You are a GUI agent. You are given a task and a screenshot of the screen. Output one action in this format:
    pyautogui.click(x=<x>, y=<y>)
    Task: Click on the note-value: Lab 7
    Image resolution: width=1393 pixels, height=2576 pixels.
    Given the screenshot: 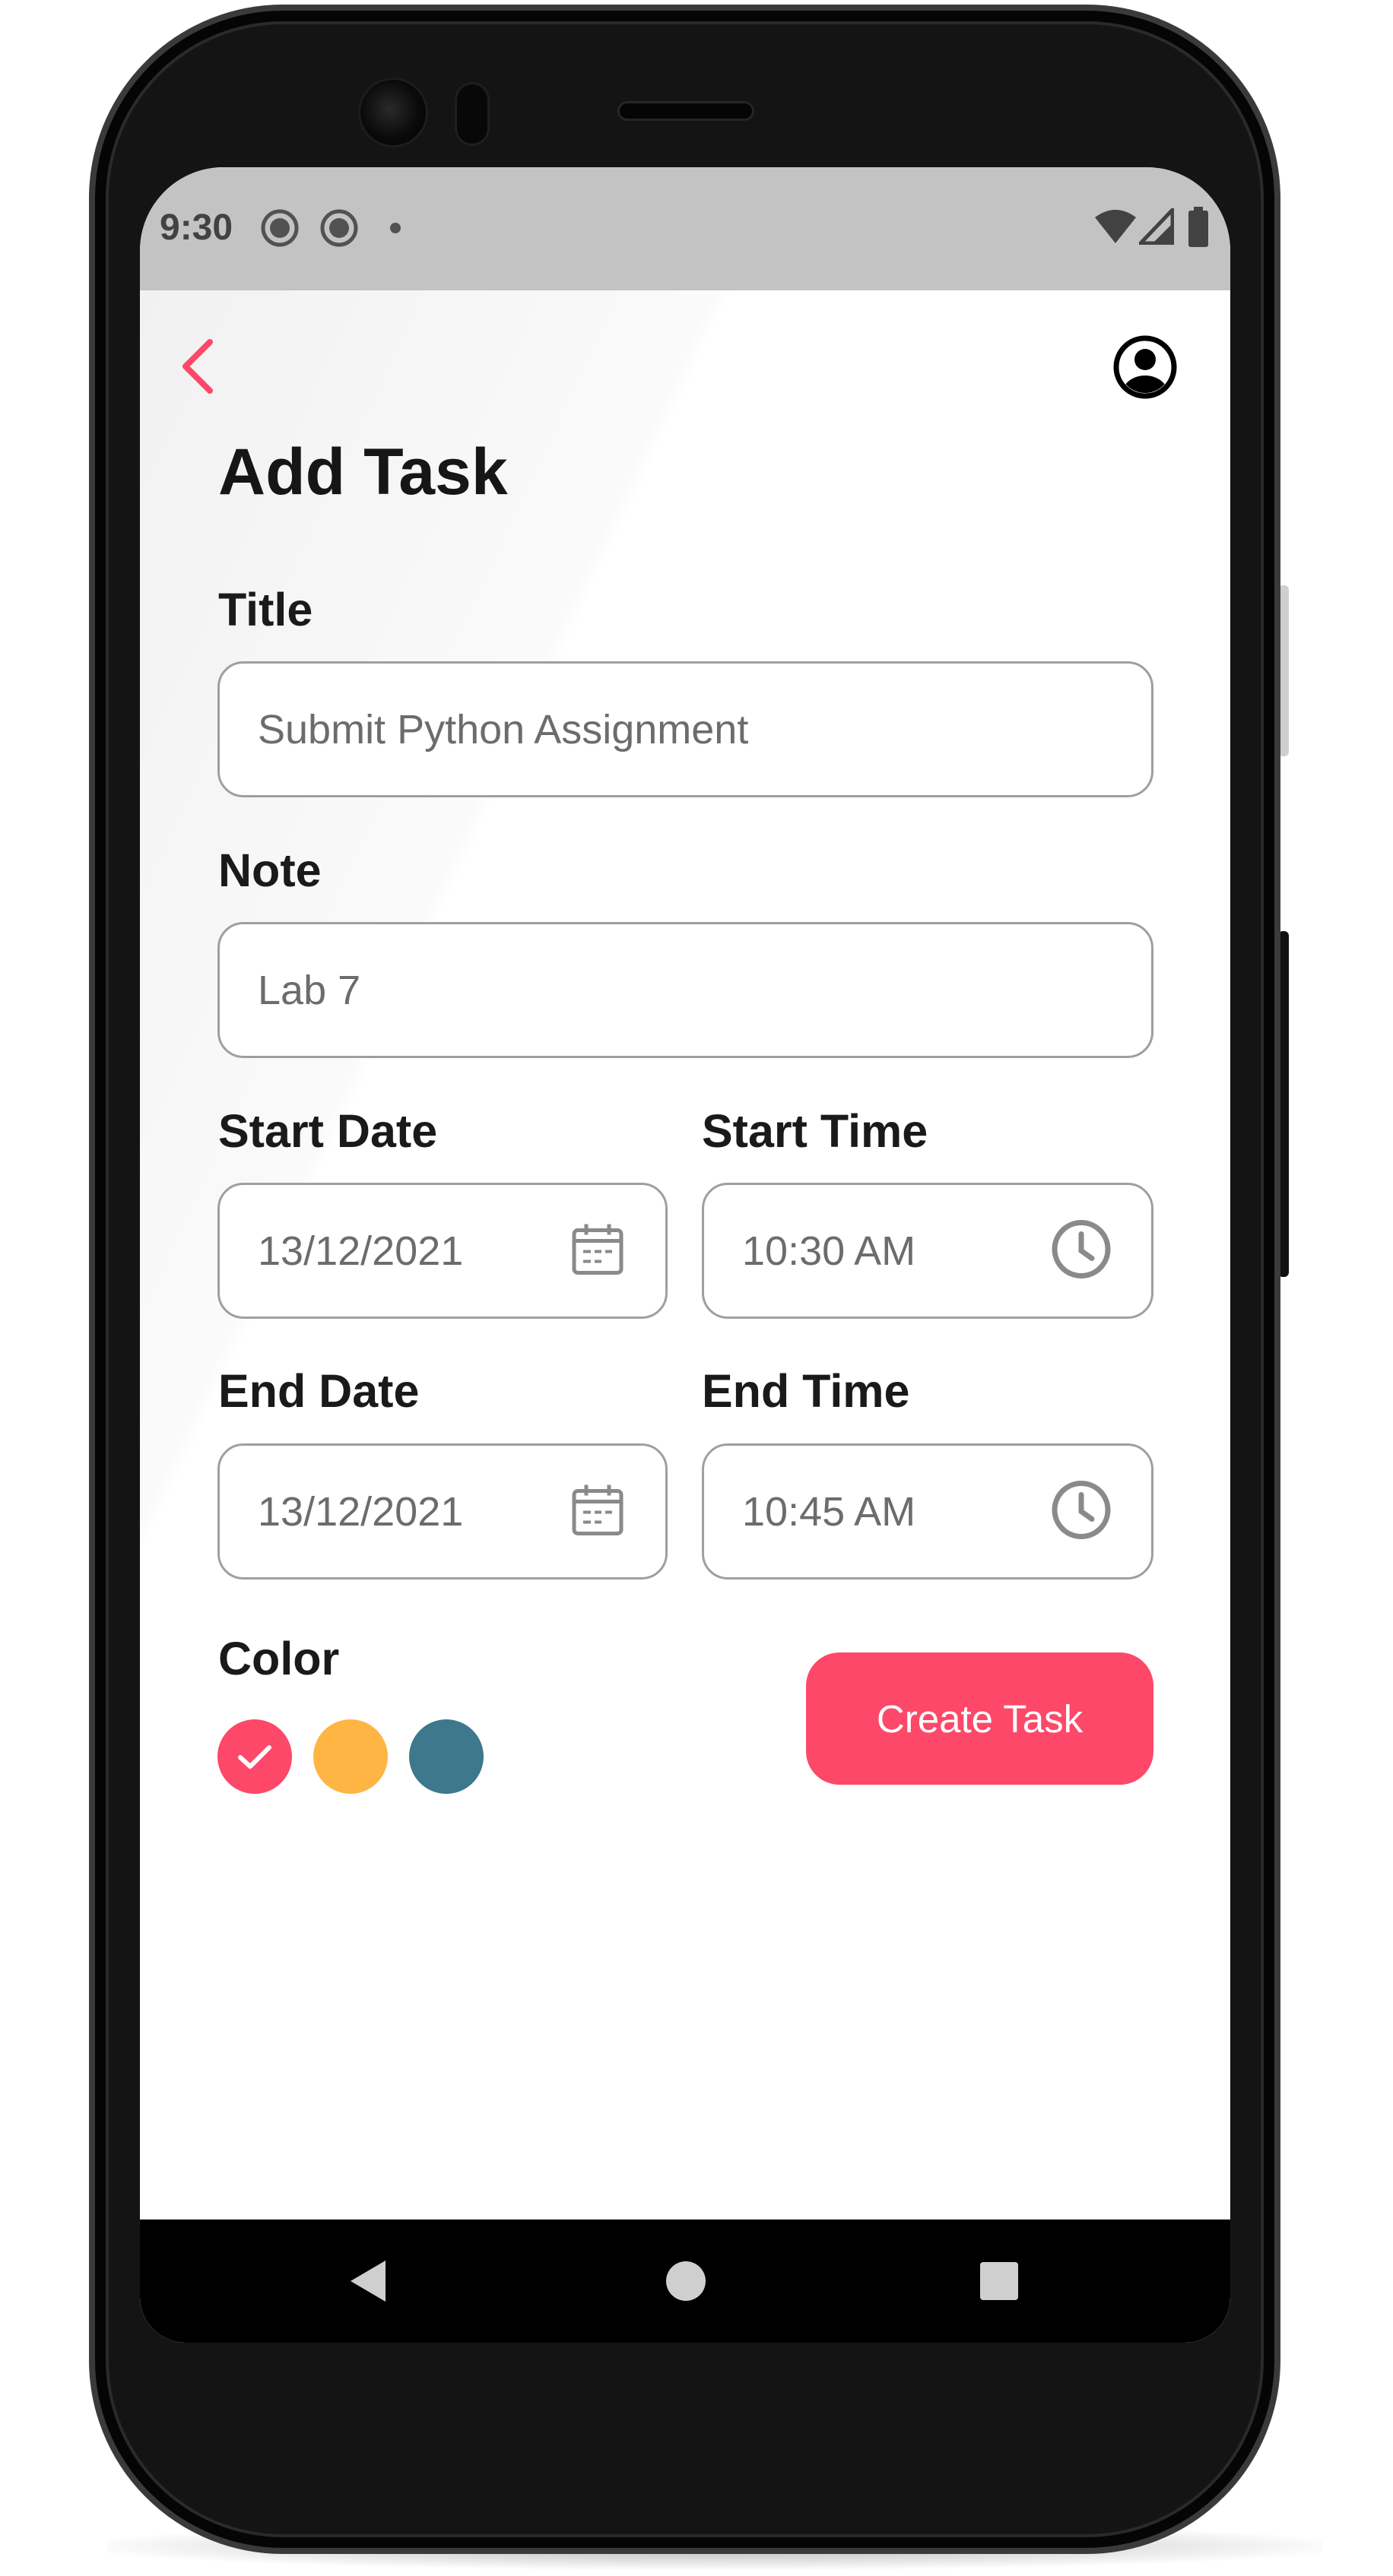 What is the action you would take?
    pyautogui.click(x=309, y=990)
    